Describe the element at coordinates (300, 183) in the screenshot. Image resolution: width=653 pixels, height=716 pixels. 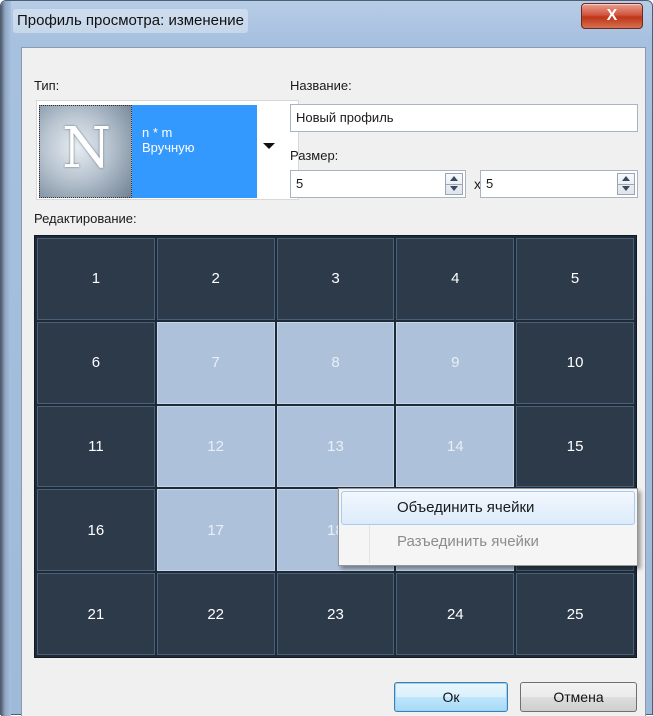
I see `rows-value: 5` at that location.